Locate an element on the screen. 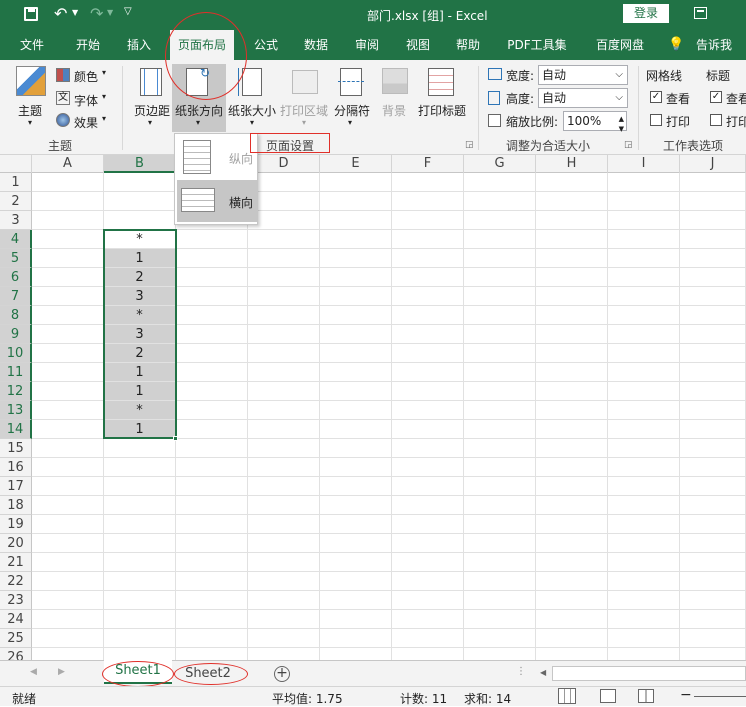 Image resolution: width=746 pixels, height=707 pixels. tab-pdf-tools: PDF工具集 is located at coordinates (537, 45).